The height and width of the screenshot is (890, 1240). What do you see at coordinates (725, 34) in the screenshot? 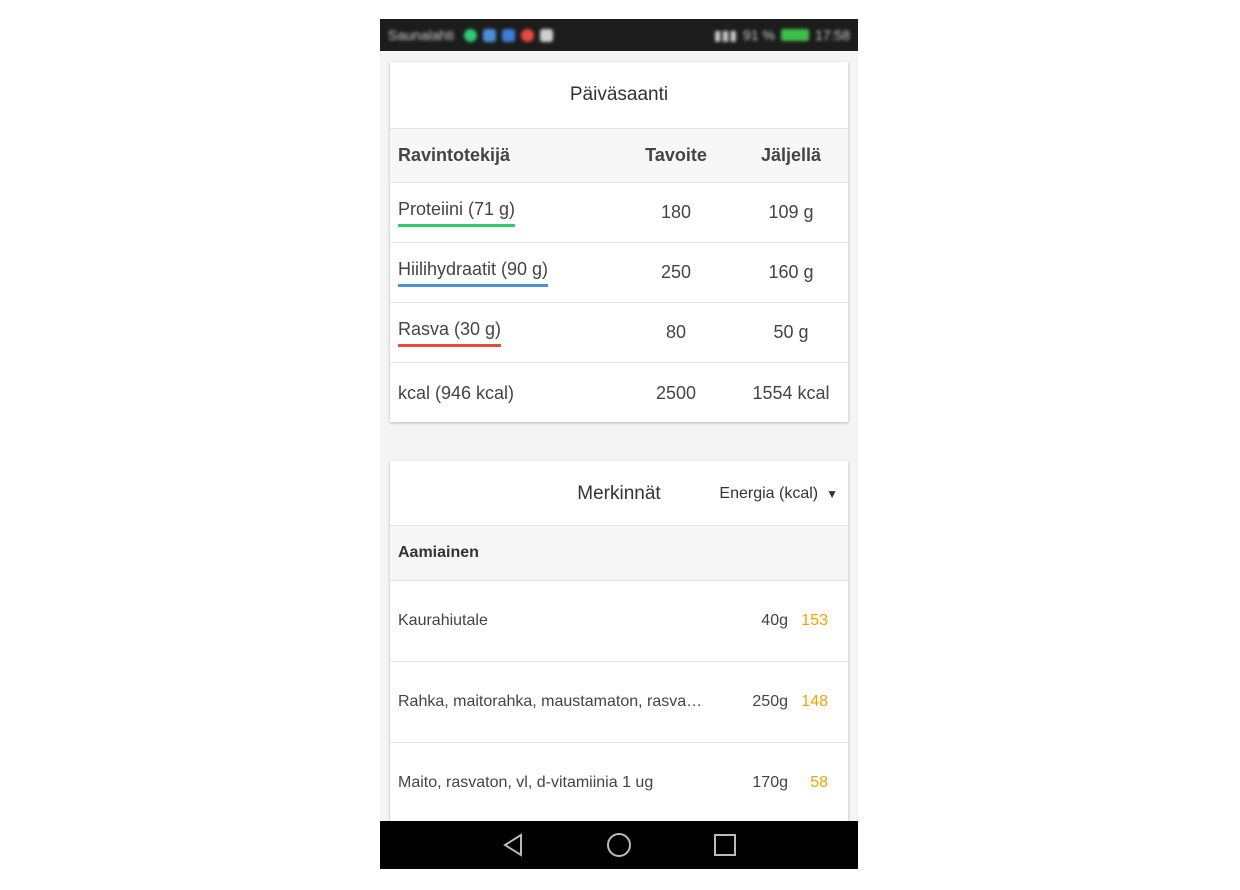
I see `signal-icon: ▮▮▮` at bounding box center [725, 34].